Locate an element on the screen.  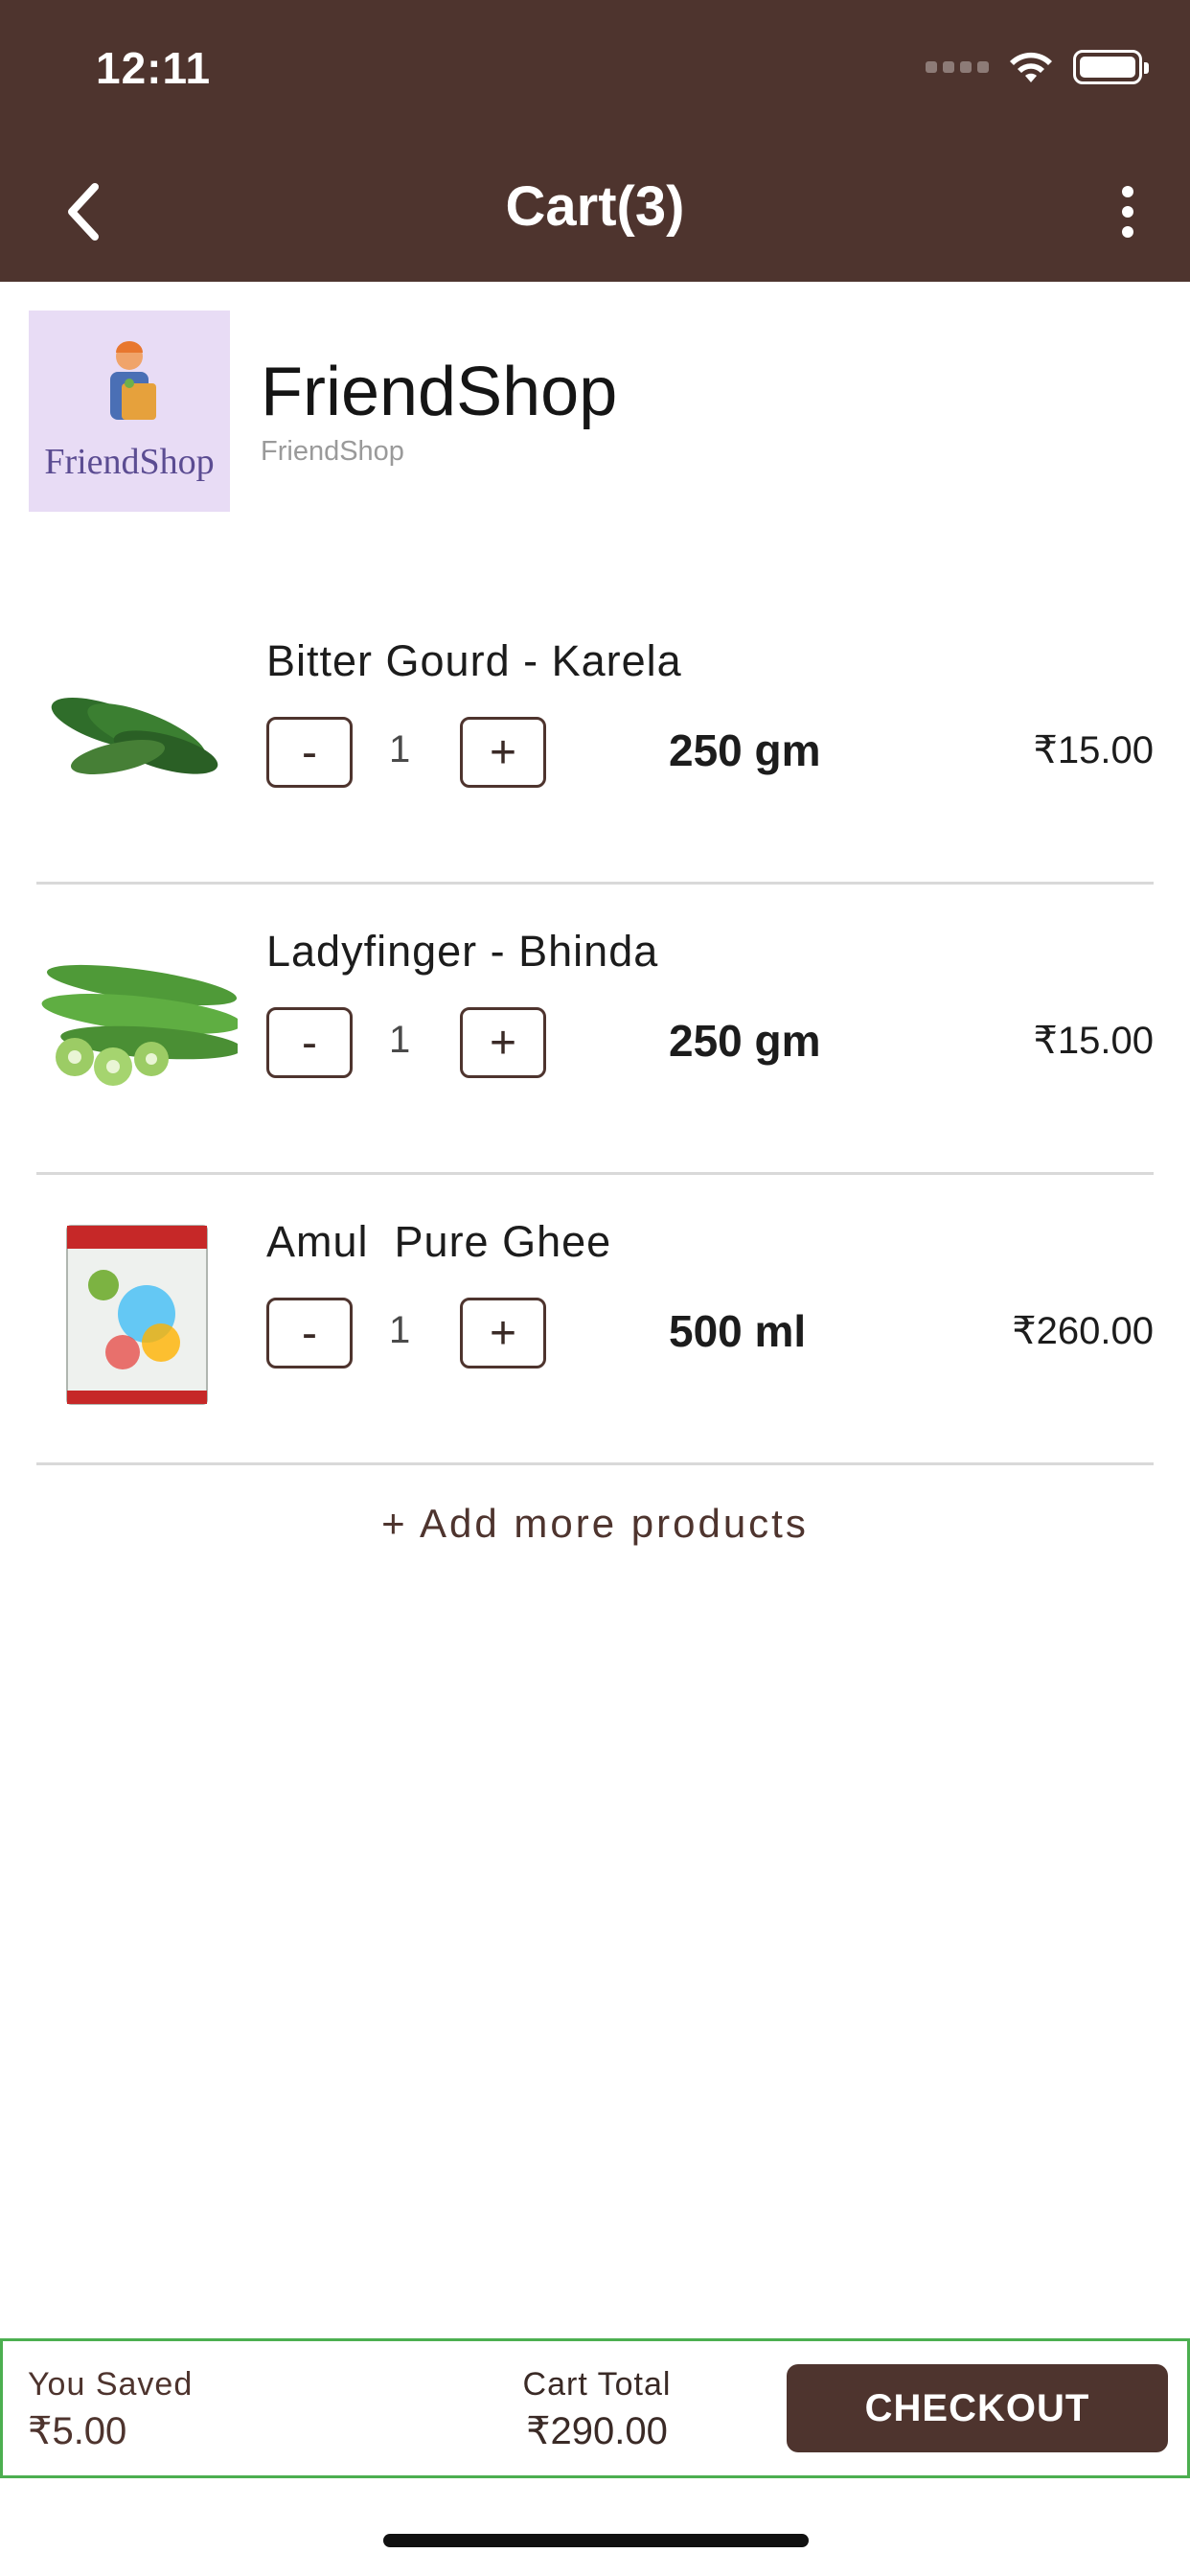
battery-icon is located at coordinates (1111, 67).